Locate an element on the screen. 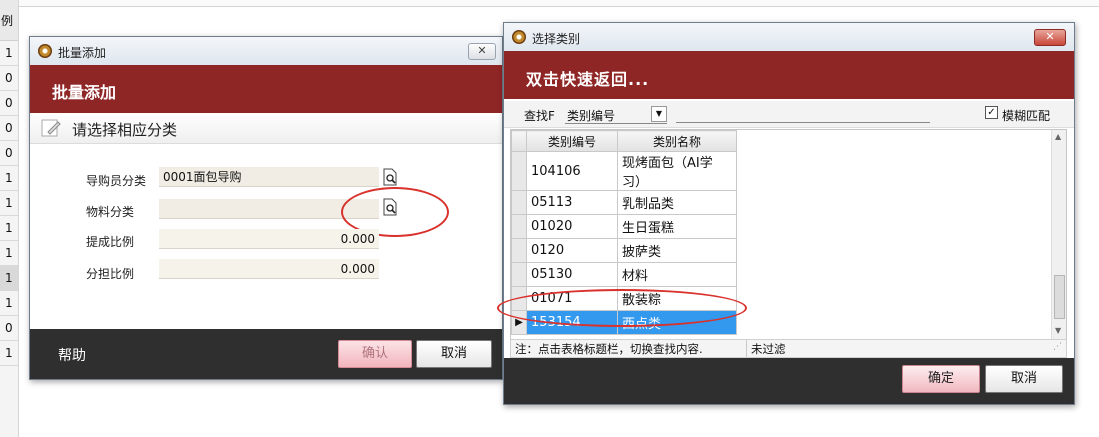 Image resolution: width=1099 pixels, height=437 pixels. lookup-search-icon is located at coordinates (390, 177).